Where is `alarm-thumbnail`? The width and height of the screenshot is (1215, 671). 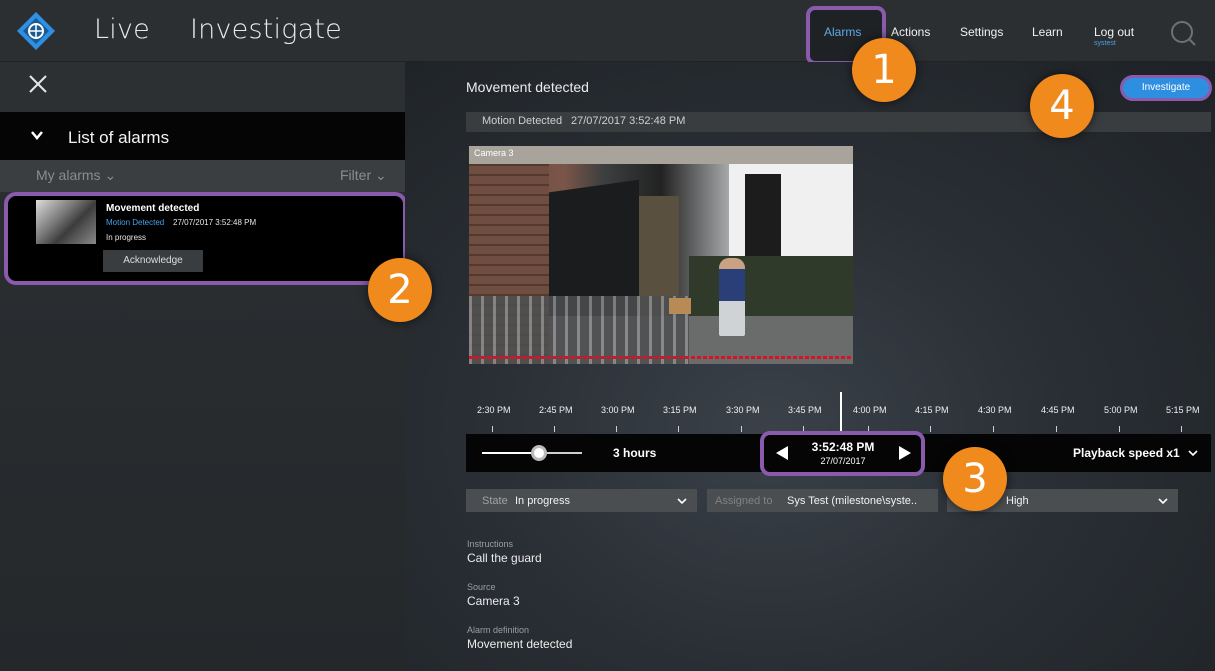
alarm-thumbnail is located at coordinates (66, 222).